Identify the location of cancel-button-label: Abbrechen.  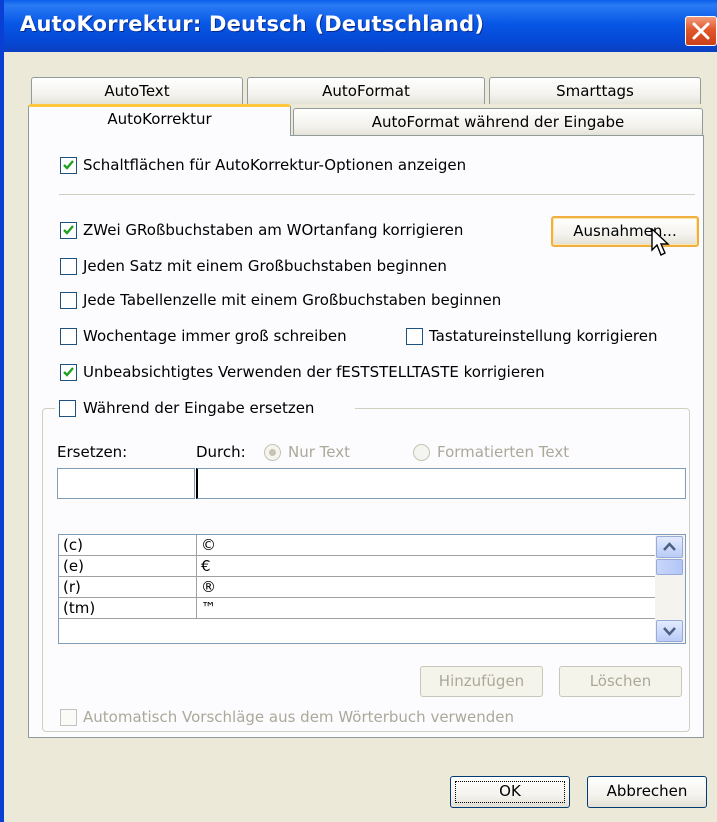
(647, 791).